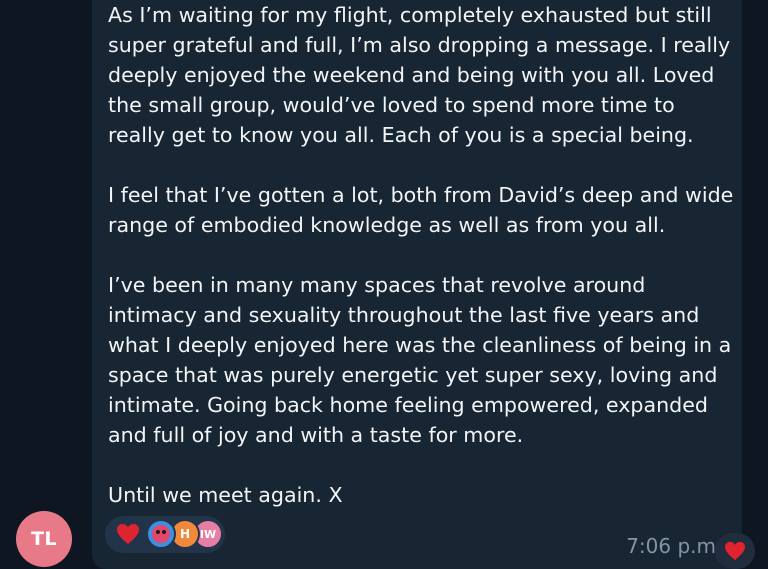 This screenshot has height=569, width=768. I want to click on pink-face-icon, so click(161, 534).